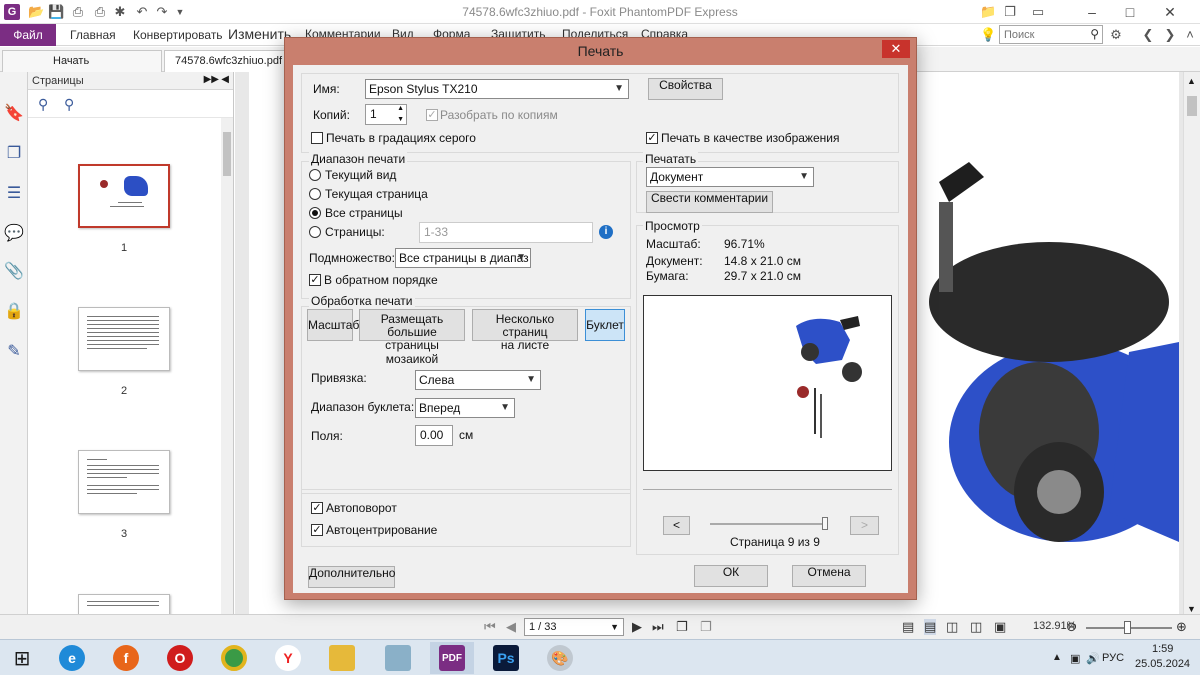 The width and height of the screenshot is (1200, 675). Describe the element at coordinates (398, 658) in the screenshot. I see `taskbar-monitor` at that location.